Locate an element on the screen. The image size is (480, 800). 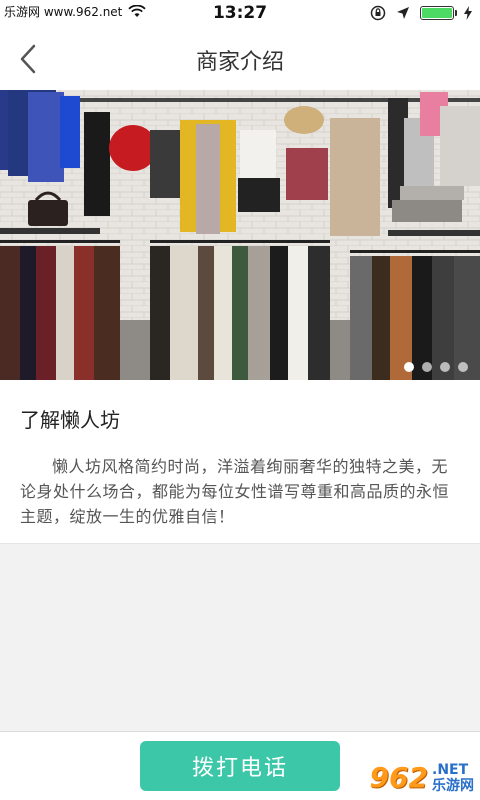
call-button: 拨打电话 is located at coordinates (240, 766).